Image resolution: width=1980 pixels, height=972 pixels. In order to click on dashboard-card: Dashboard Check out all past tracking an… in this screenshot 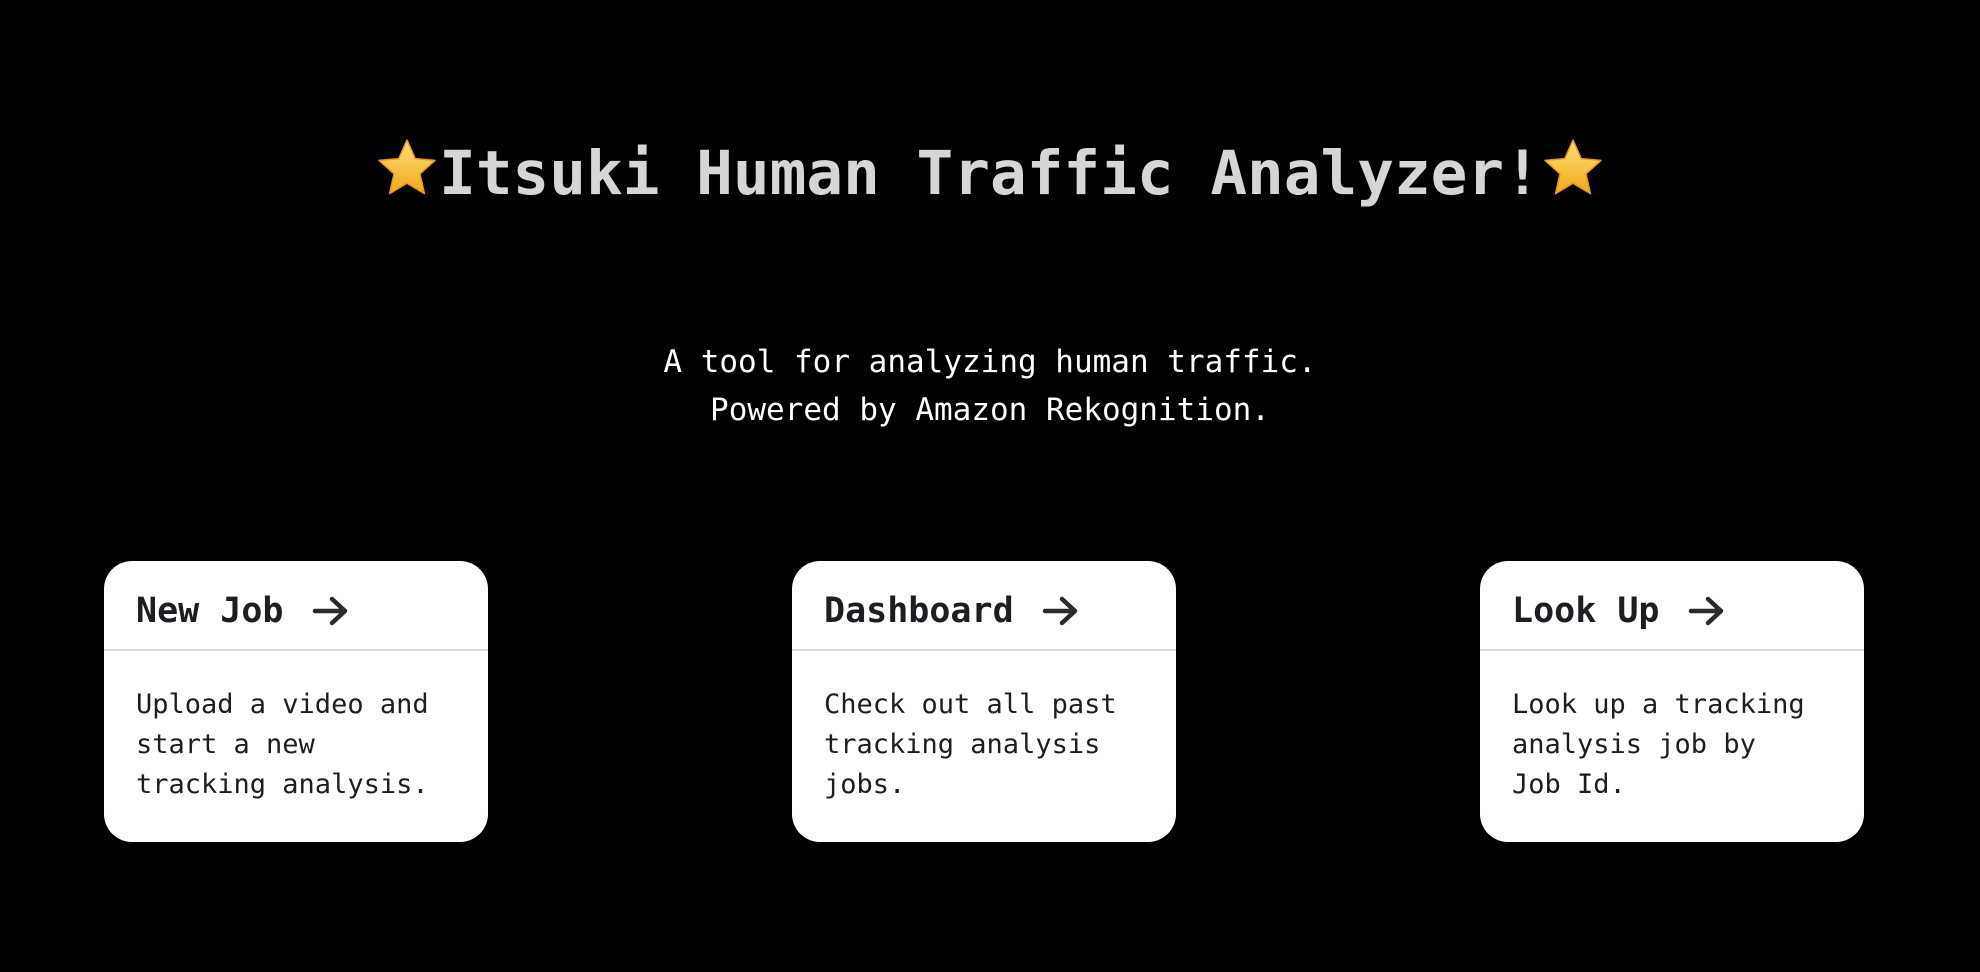, I will do `click(984, 701)`.